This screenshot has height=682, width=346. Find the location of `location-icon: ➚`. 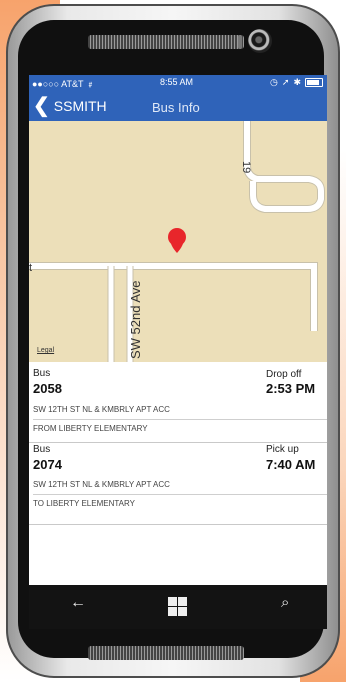

location-icon: ➚ is located at coordinates (285, 82).